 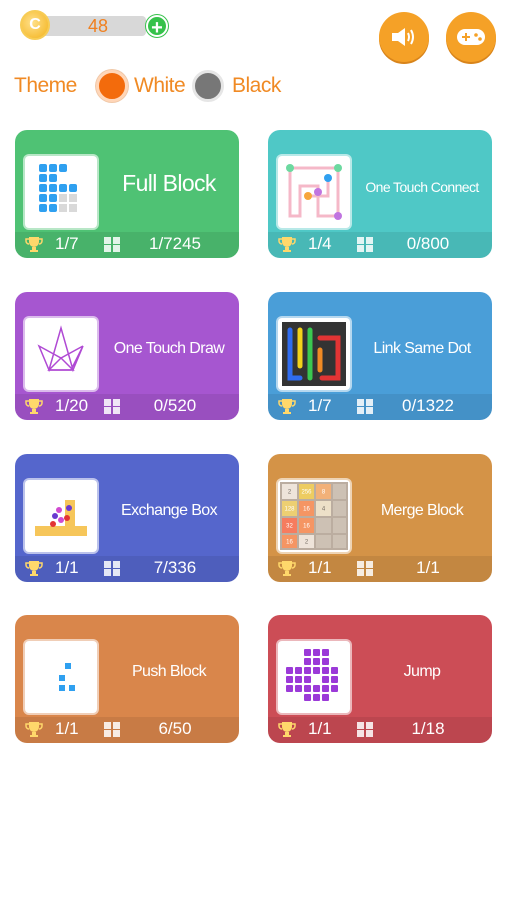 What do you see at coordinates (61, 516) in the screenshot?
I see `exchange-box-thumbnail` at bounding box center [61, 516].